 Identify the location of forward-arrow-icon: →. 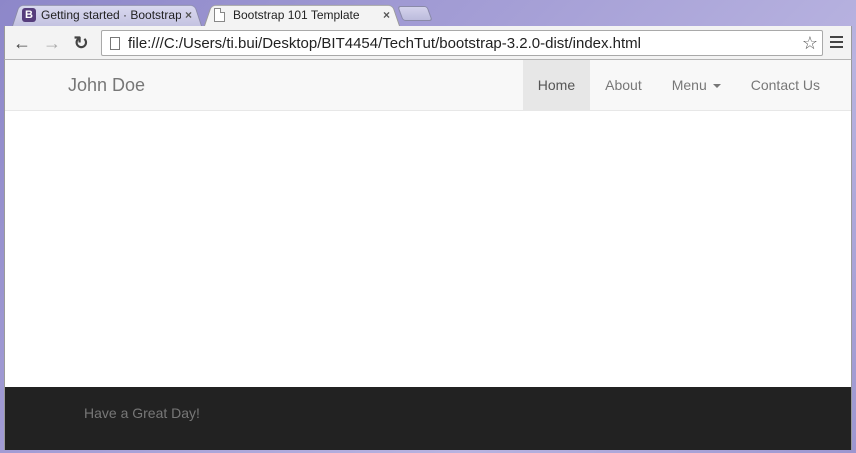
(52, 43).